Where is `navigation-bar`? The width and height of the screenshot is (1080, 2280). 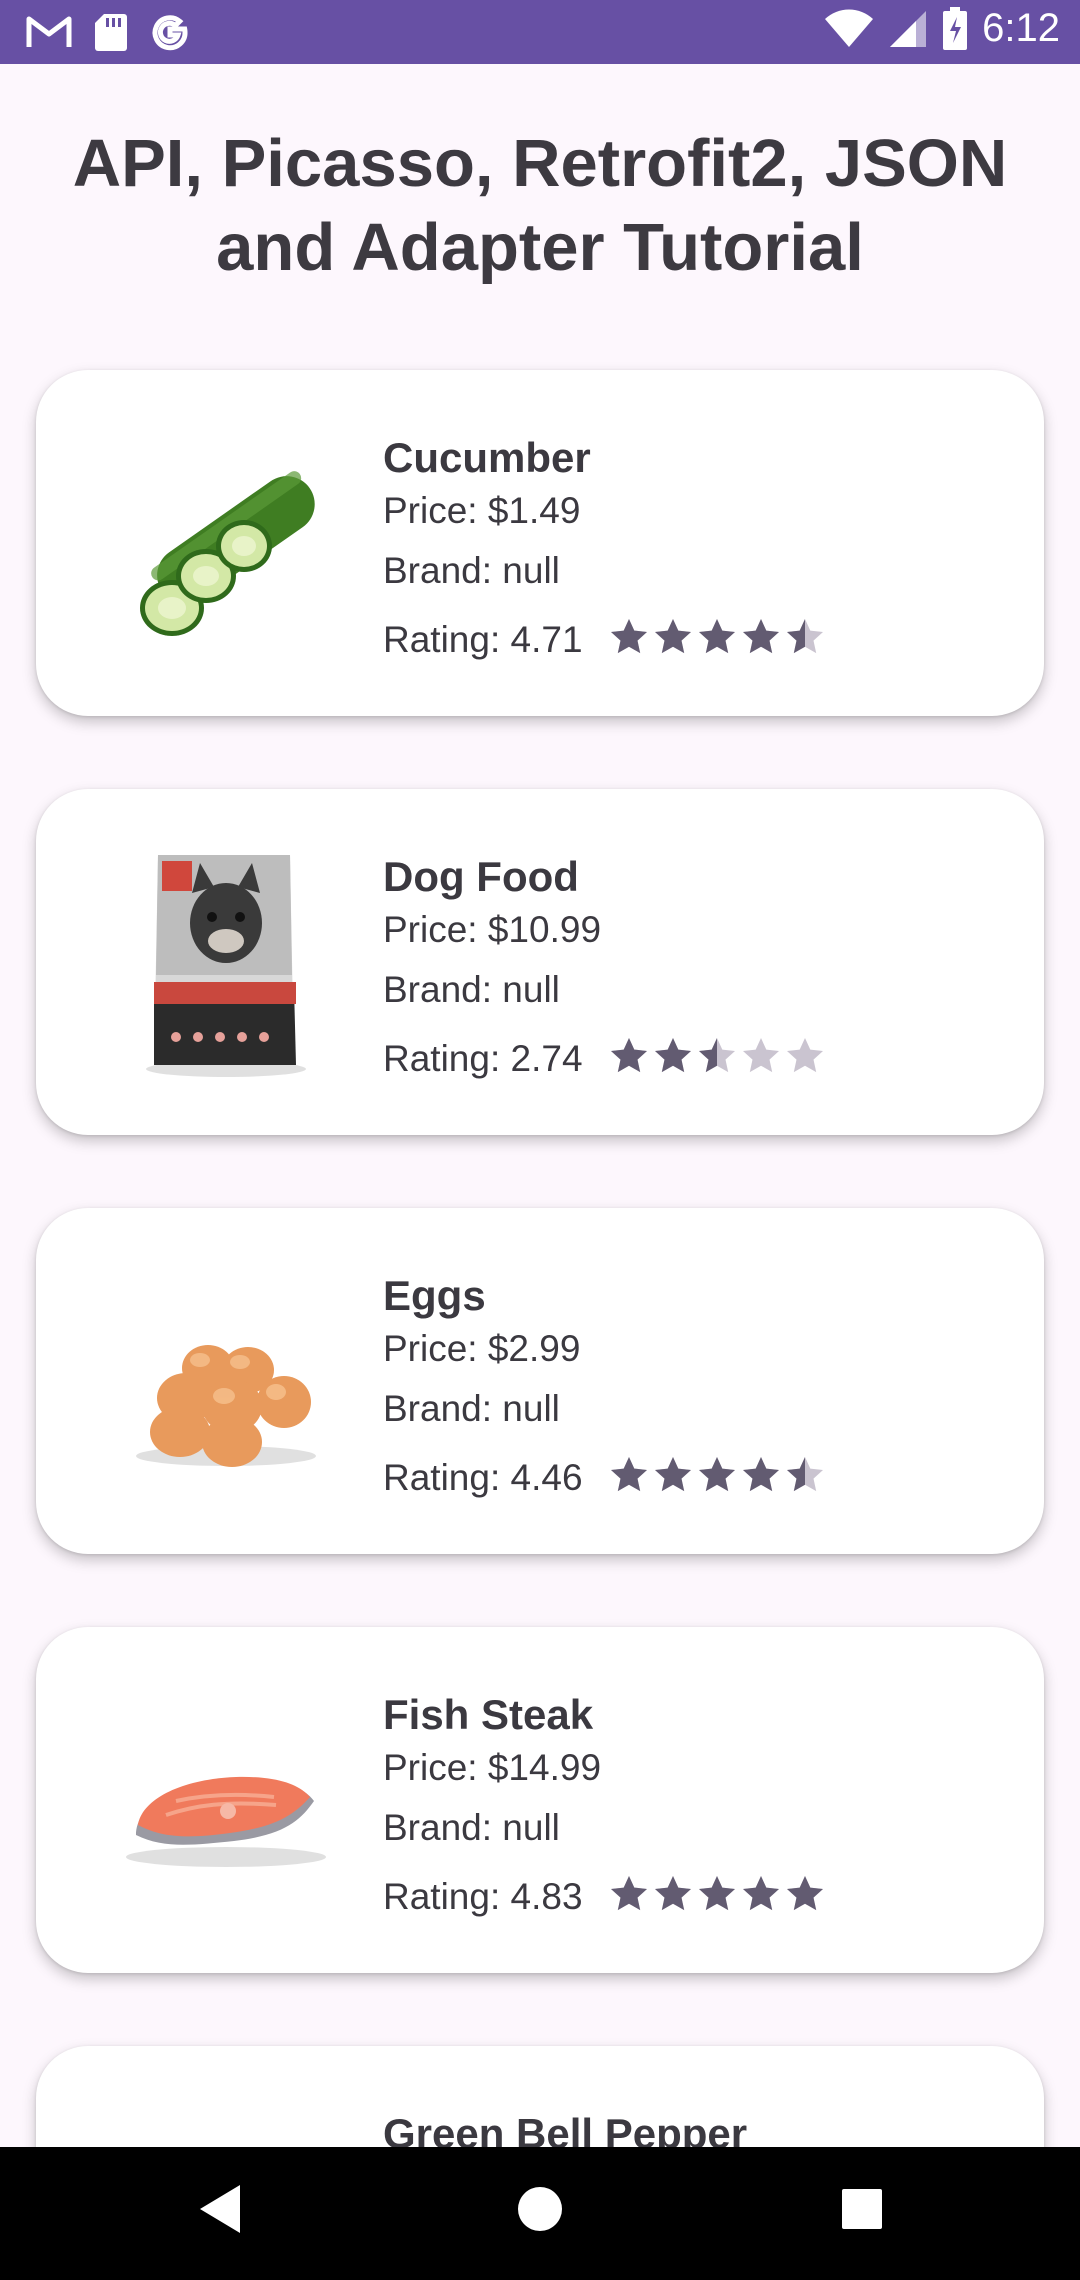 navigation-bar is located at coordinates (540, 2213).